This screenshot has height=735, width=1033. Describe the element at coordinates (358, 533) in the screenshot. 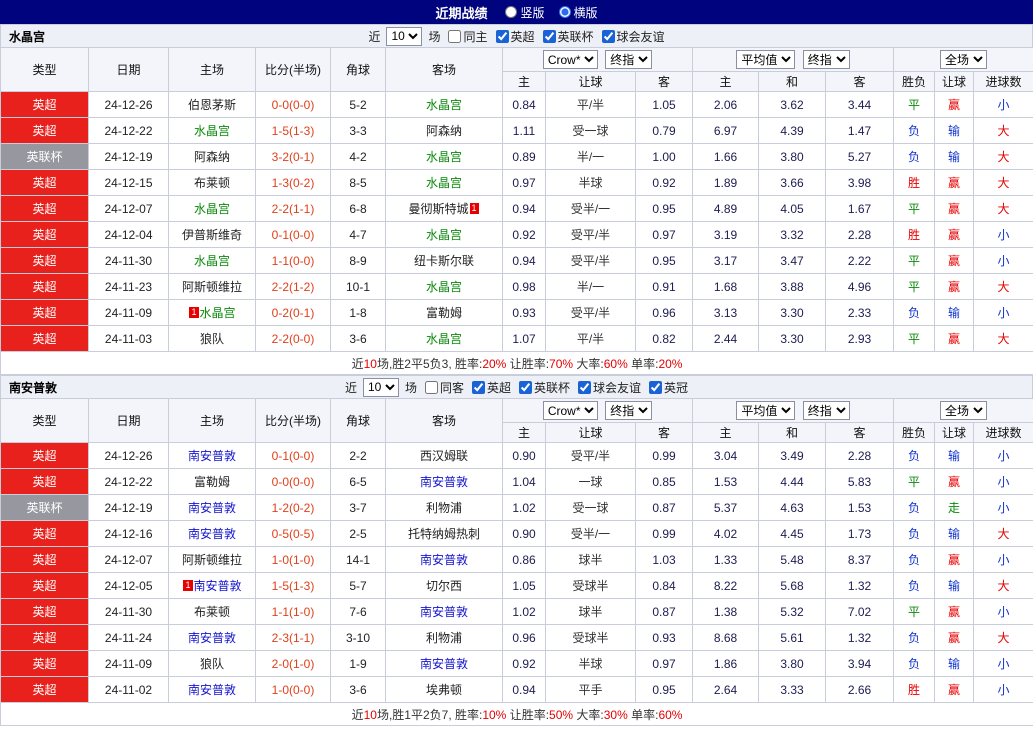

I see `corner-score: 2-5` at that location.